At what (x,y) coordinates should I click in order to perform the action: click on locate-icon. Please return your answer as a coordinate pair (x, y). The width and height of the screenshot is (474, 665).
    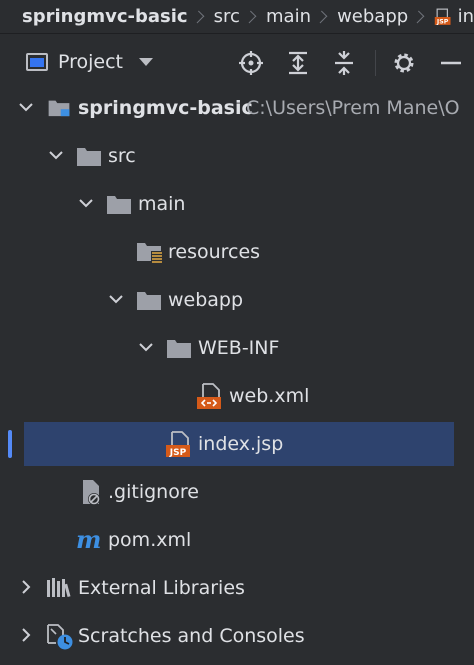
    Looking at the image, I should click on (251, 63).